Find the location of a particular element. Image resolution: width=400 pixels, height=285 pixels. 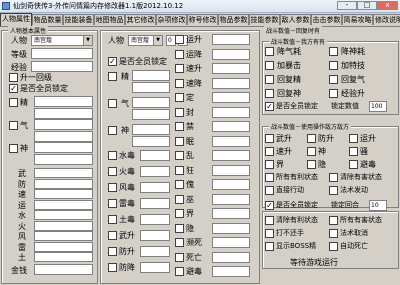

close-button: x is located at coordinates (387, 5).